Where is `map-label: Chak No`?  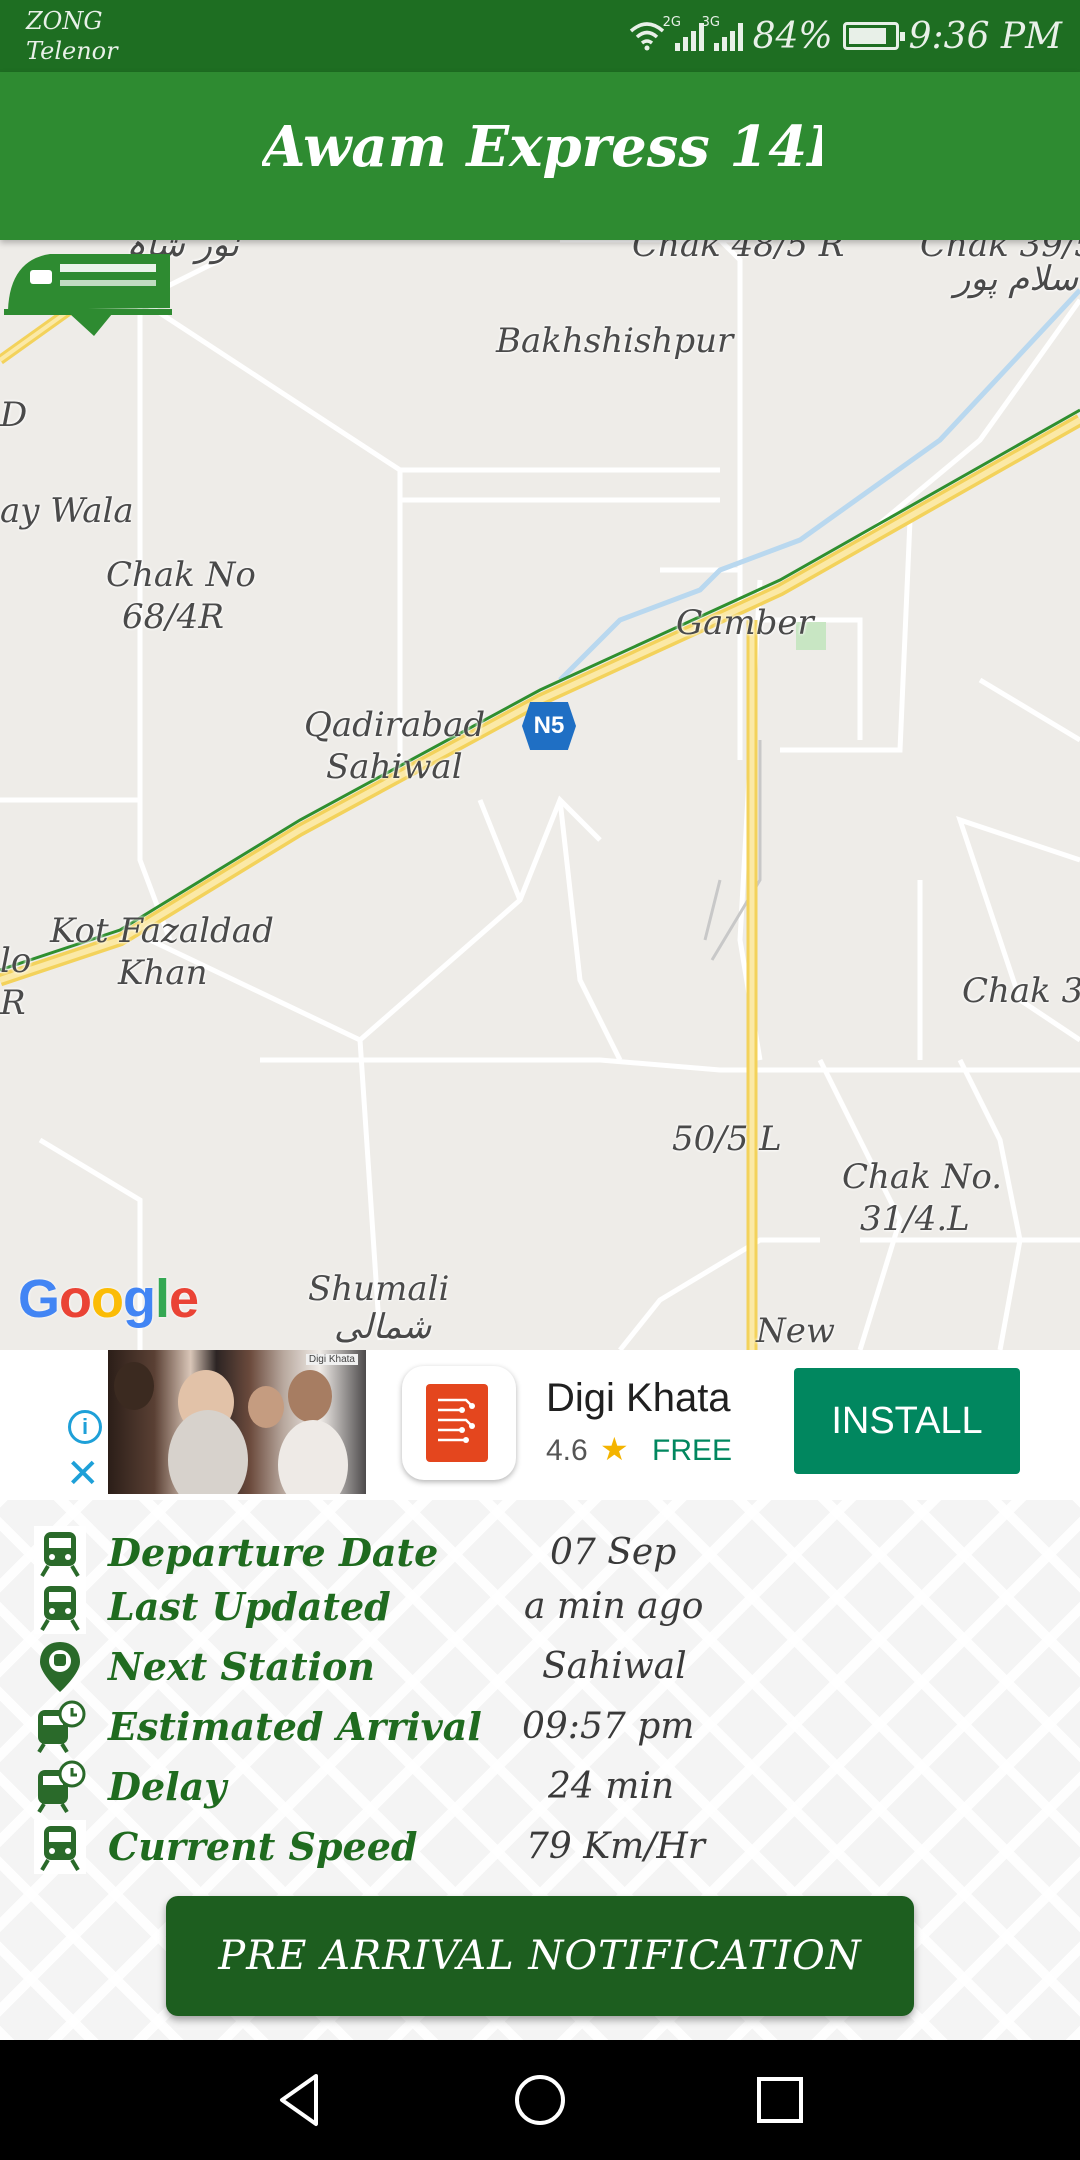
map-label: Chak No is located at coordinates (181, 575).